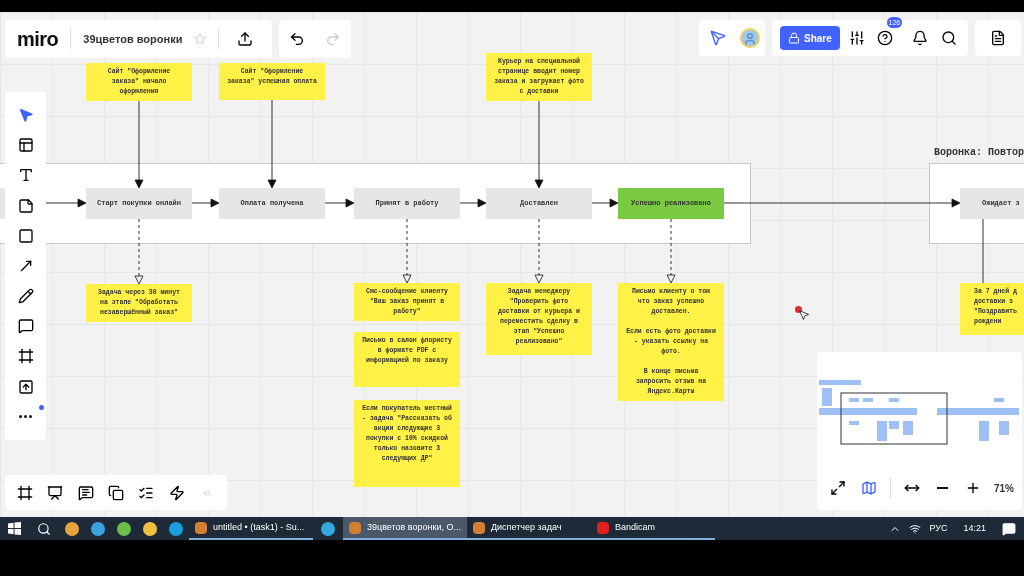  Describe the element at coordinates (938, 528) in the screenshot. I see `language-indicator: РУС` at that location.